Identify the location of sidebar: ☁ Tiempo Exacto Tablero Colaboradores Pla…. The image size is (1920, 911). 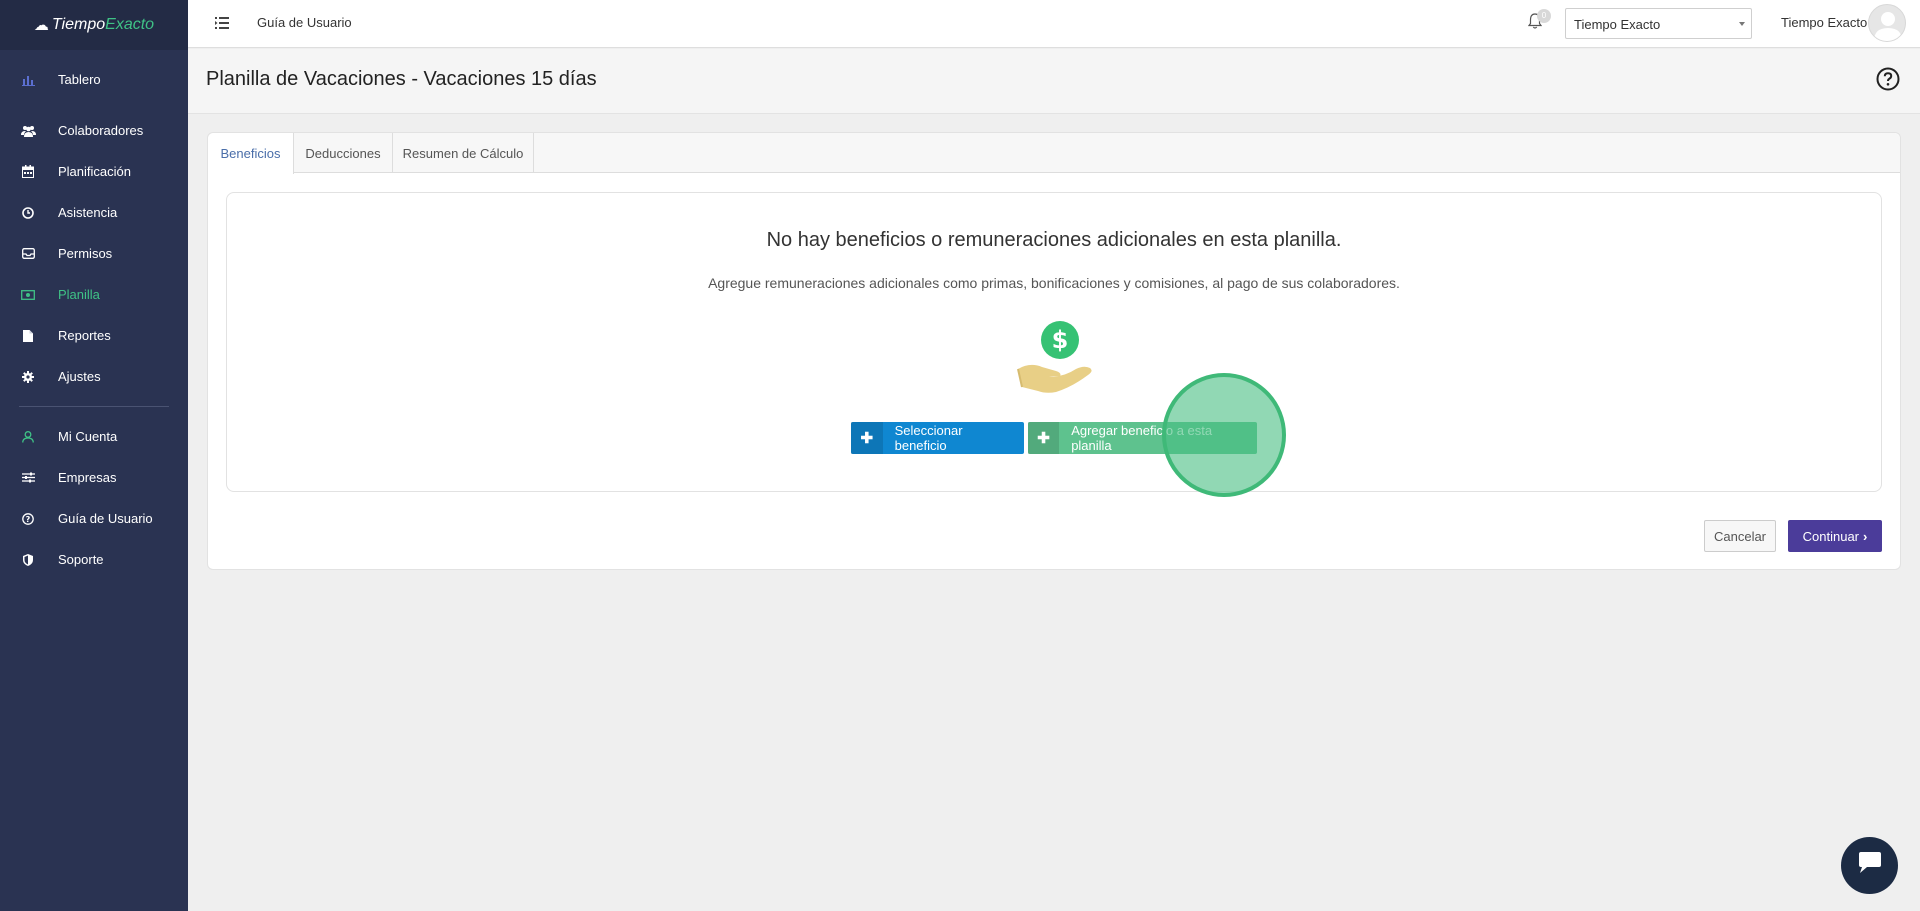
(94, 455).